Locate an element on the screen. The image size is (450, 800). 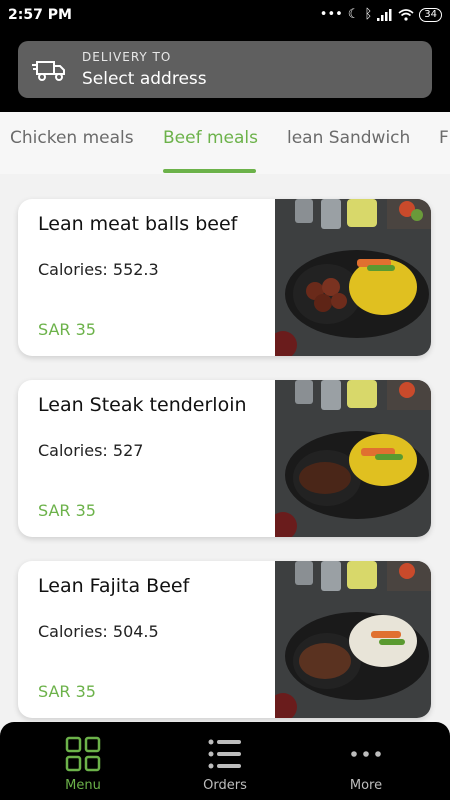
wifi-icon is located at coordinates (406, 14).